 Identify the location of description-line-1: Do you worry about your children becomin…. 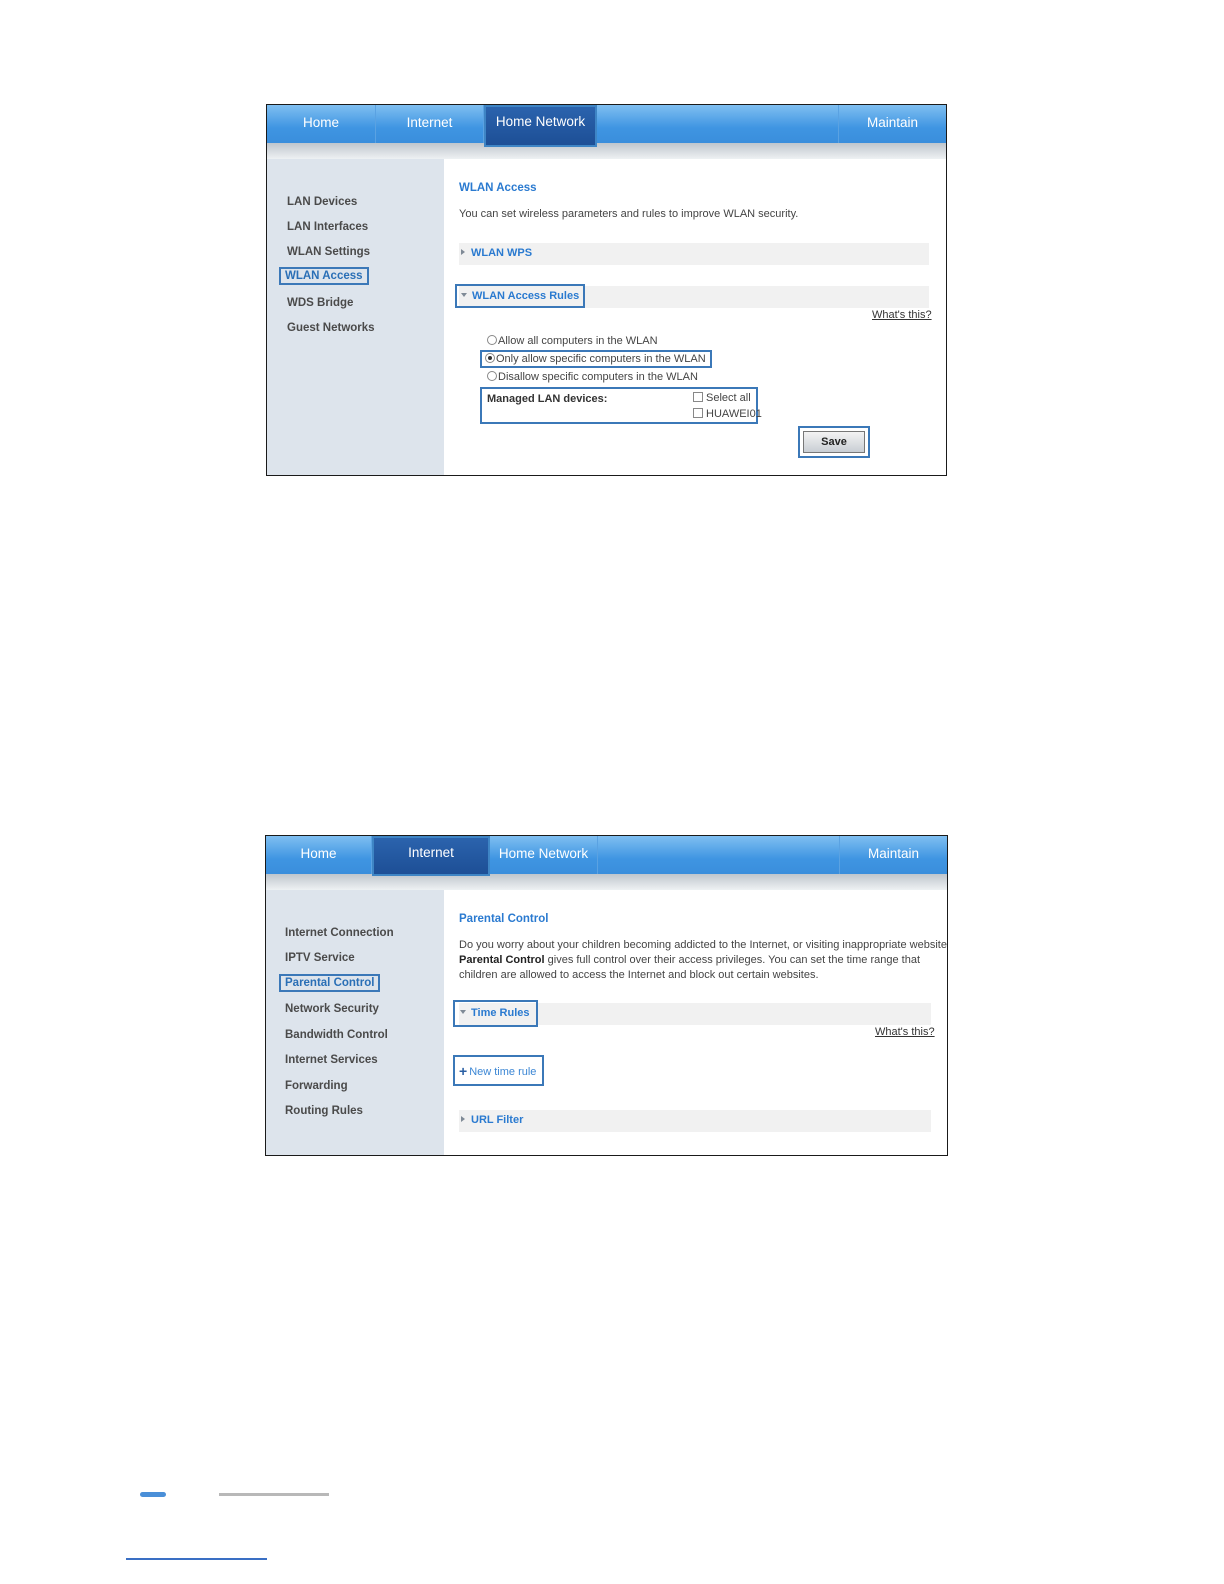
(703, 945).